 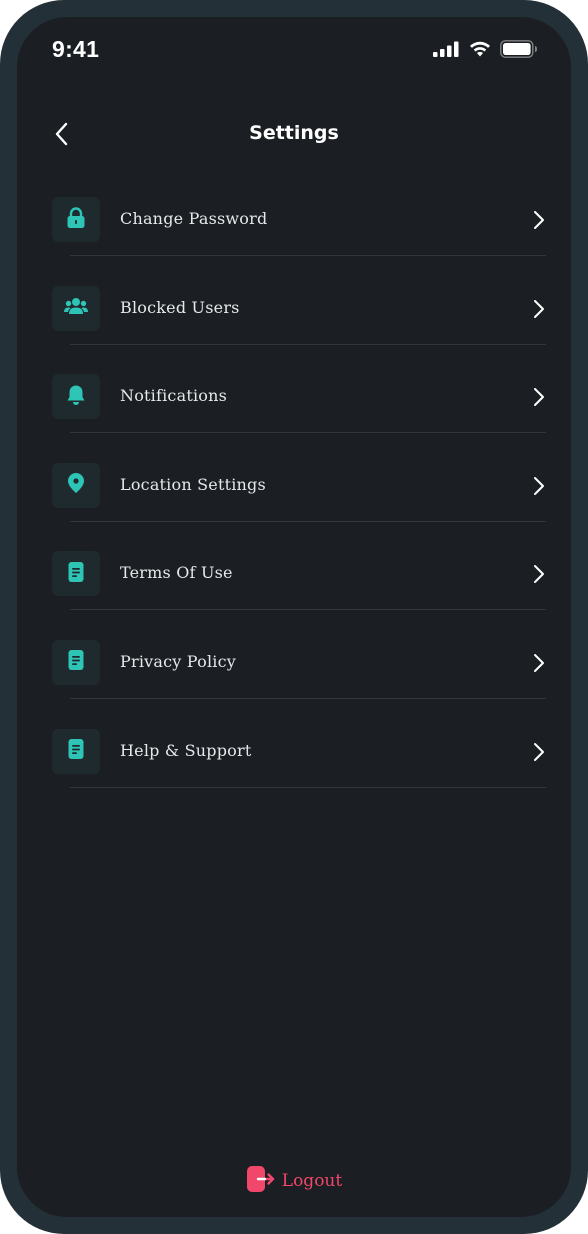 I want to click on settings-item-help-support: Help & Support, so click(x=299, y=773).